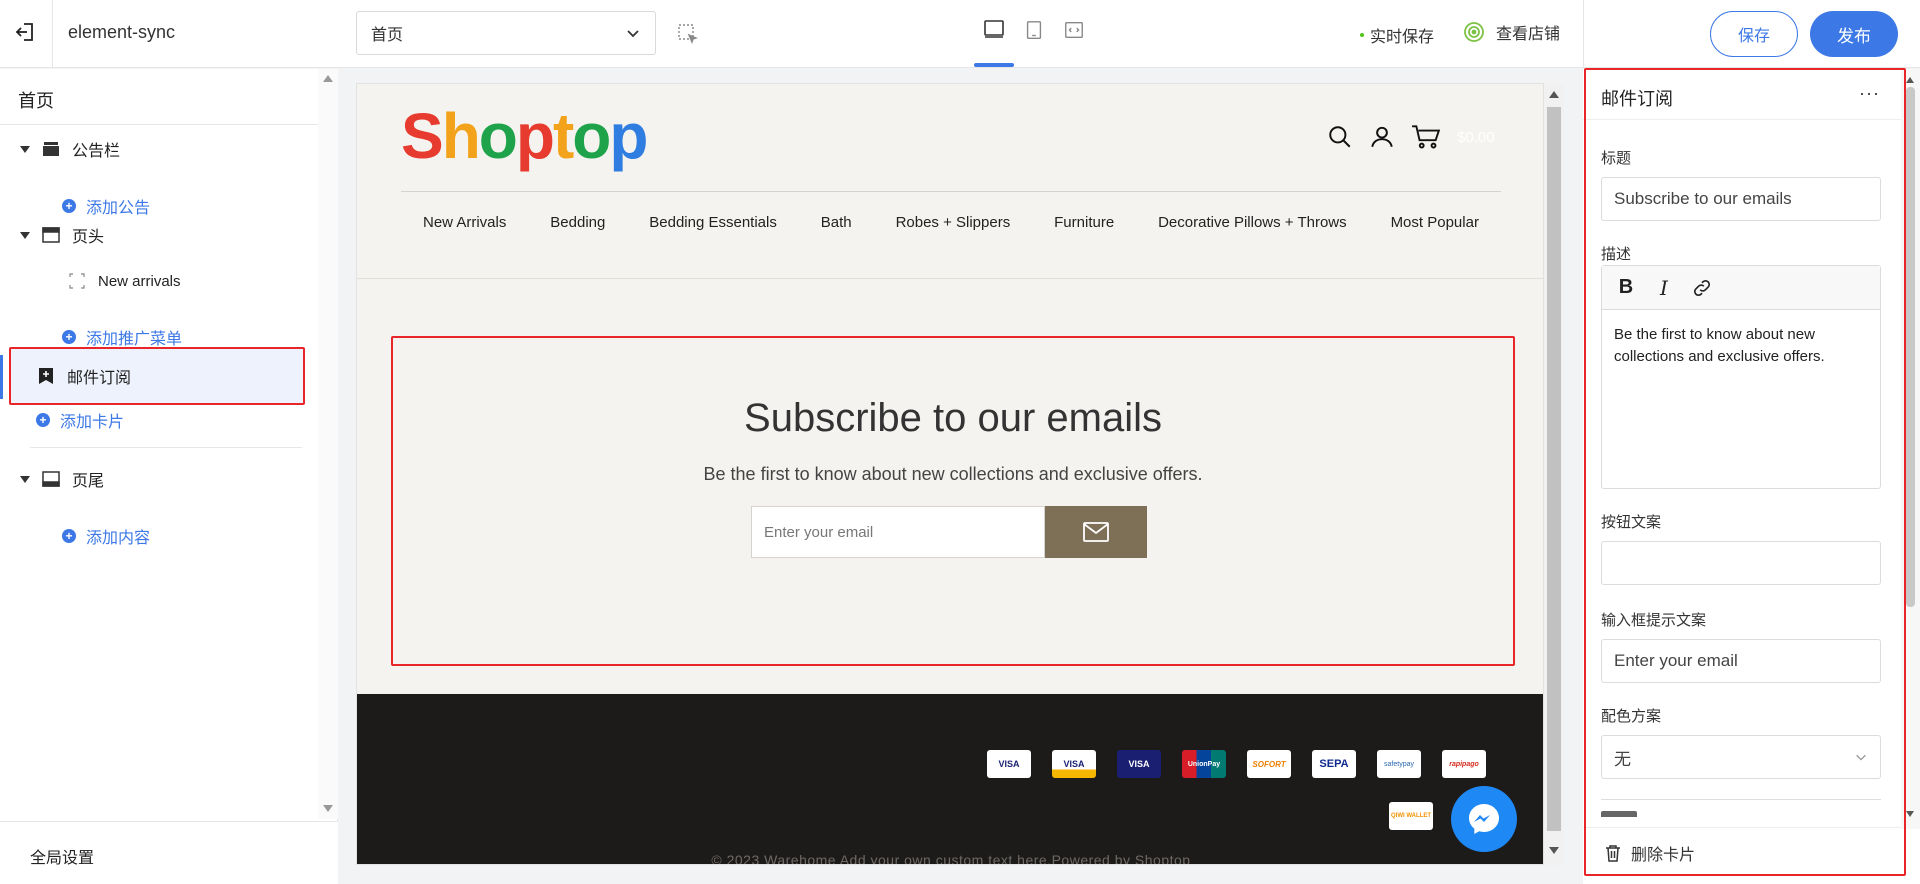 The image size is (1920, 884). What do you see at coordinates (88, 237) in the screenshot?
I see `sidebar-item-label: 页头` at bounding box center [88, 237].